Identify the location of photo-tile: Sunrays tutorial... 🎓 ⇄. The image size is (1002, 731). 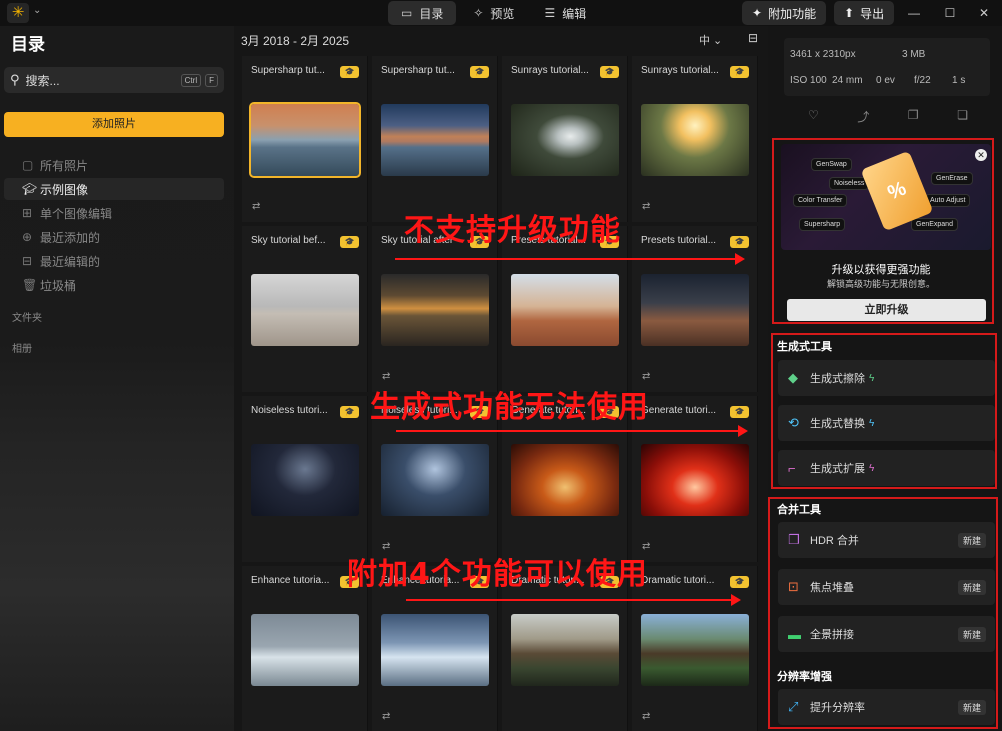
(695, 139).